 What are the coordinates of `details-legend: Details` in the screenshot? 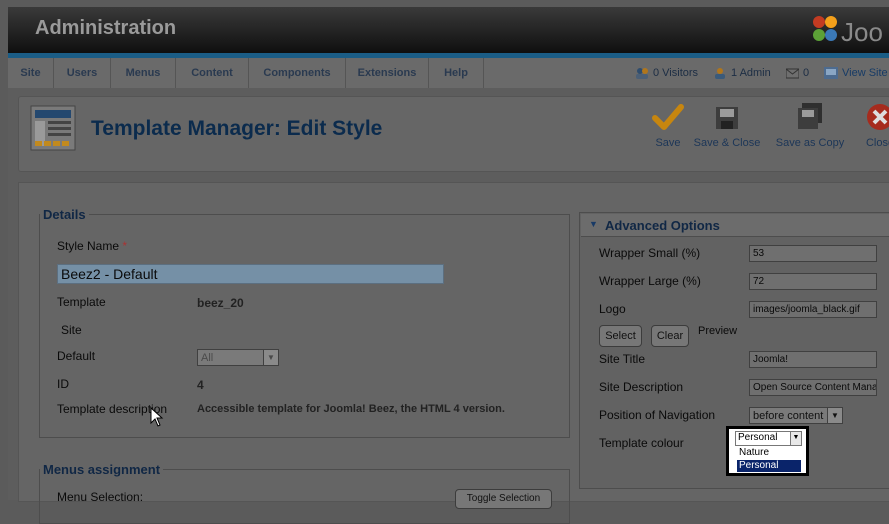 It's located at (64, 214).